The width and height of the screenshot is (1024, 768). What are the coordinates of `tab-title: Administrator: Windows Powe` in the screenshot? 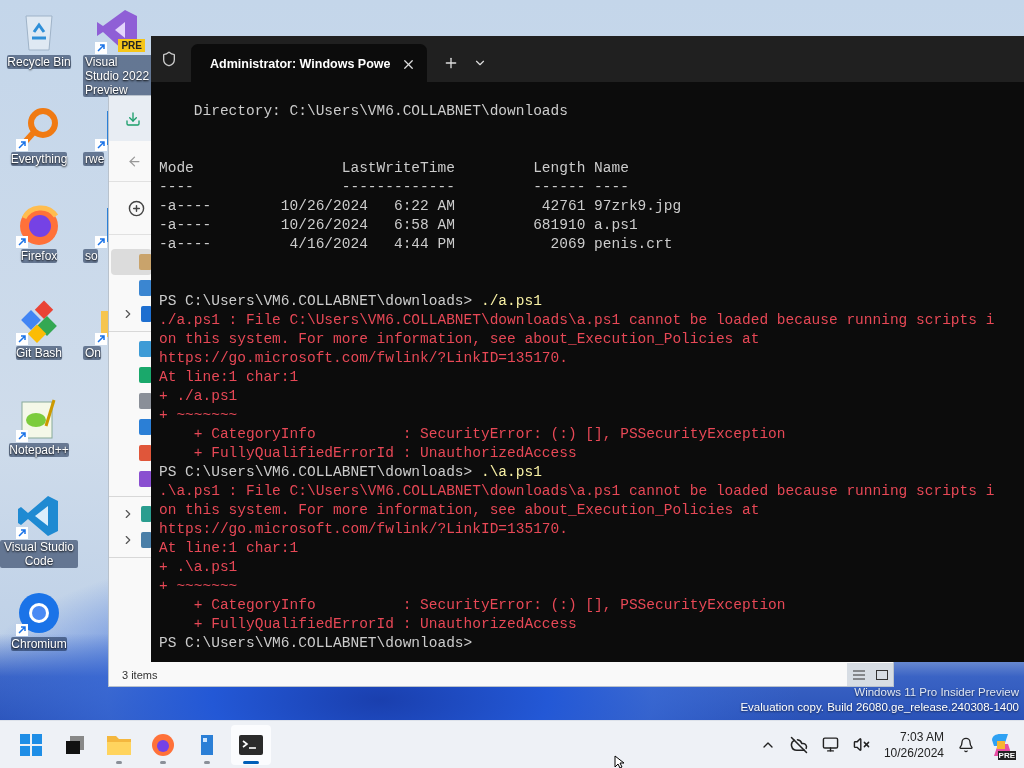 It's located at (300, 64).